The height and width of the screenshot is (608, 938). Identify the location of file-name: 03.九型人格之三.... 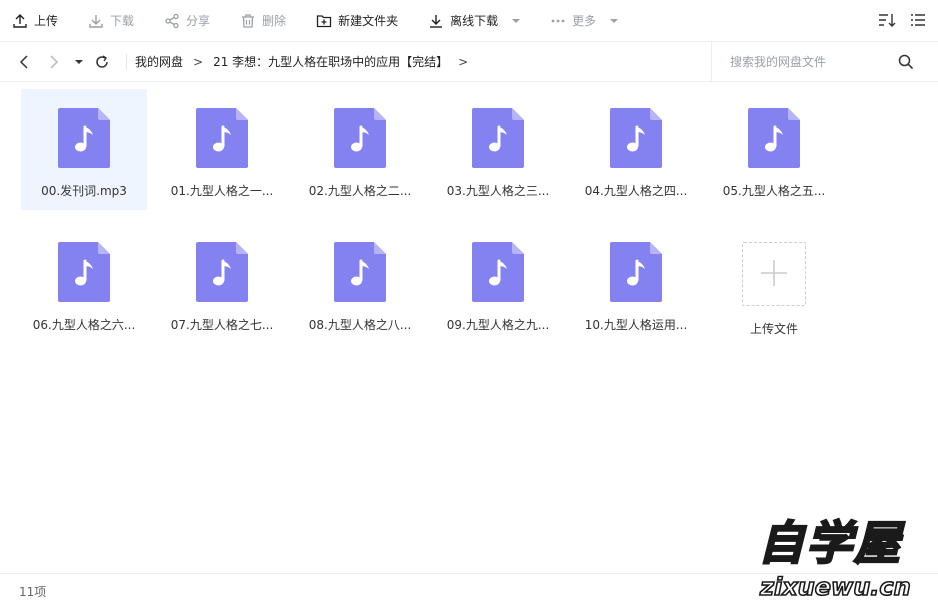
(498, 191).